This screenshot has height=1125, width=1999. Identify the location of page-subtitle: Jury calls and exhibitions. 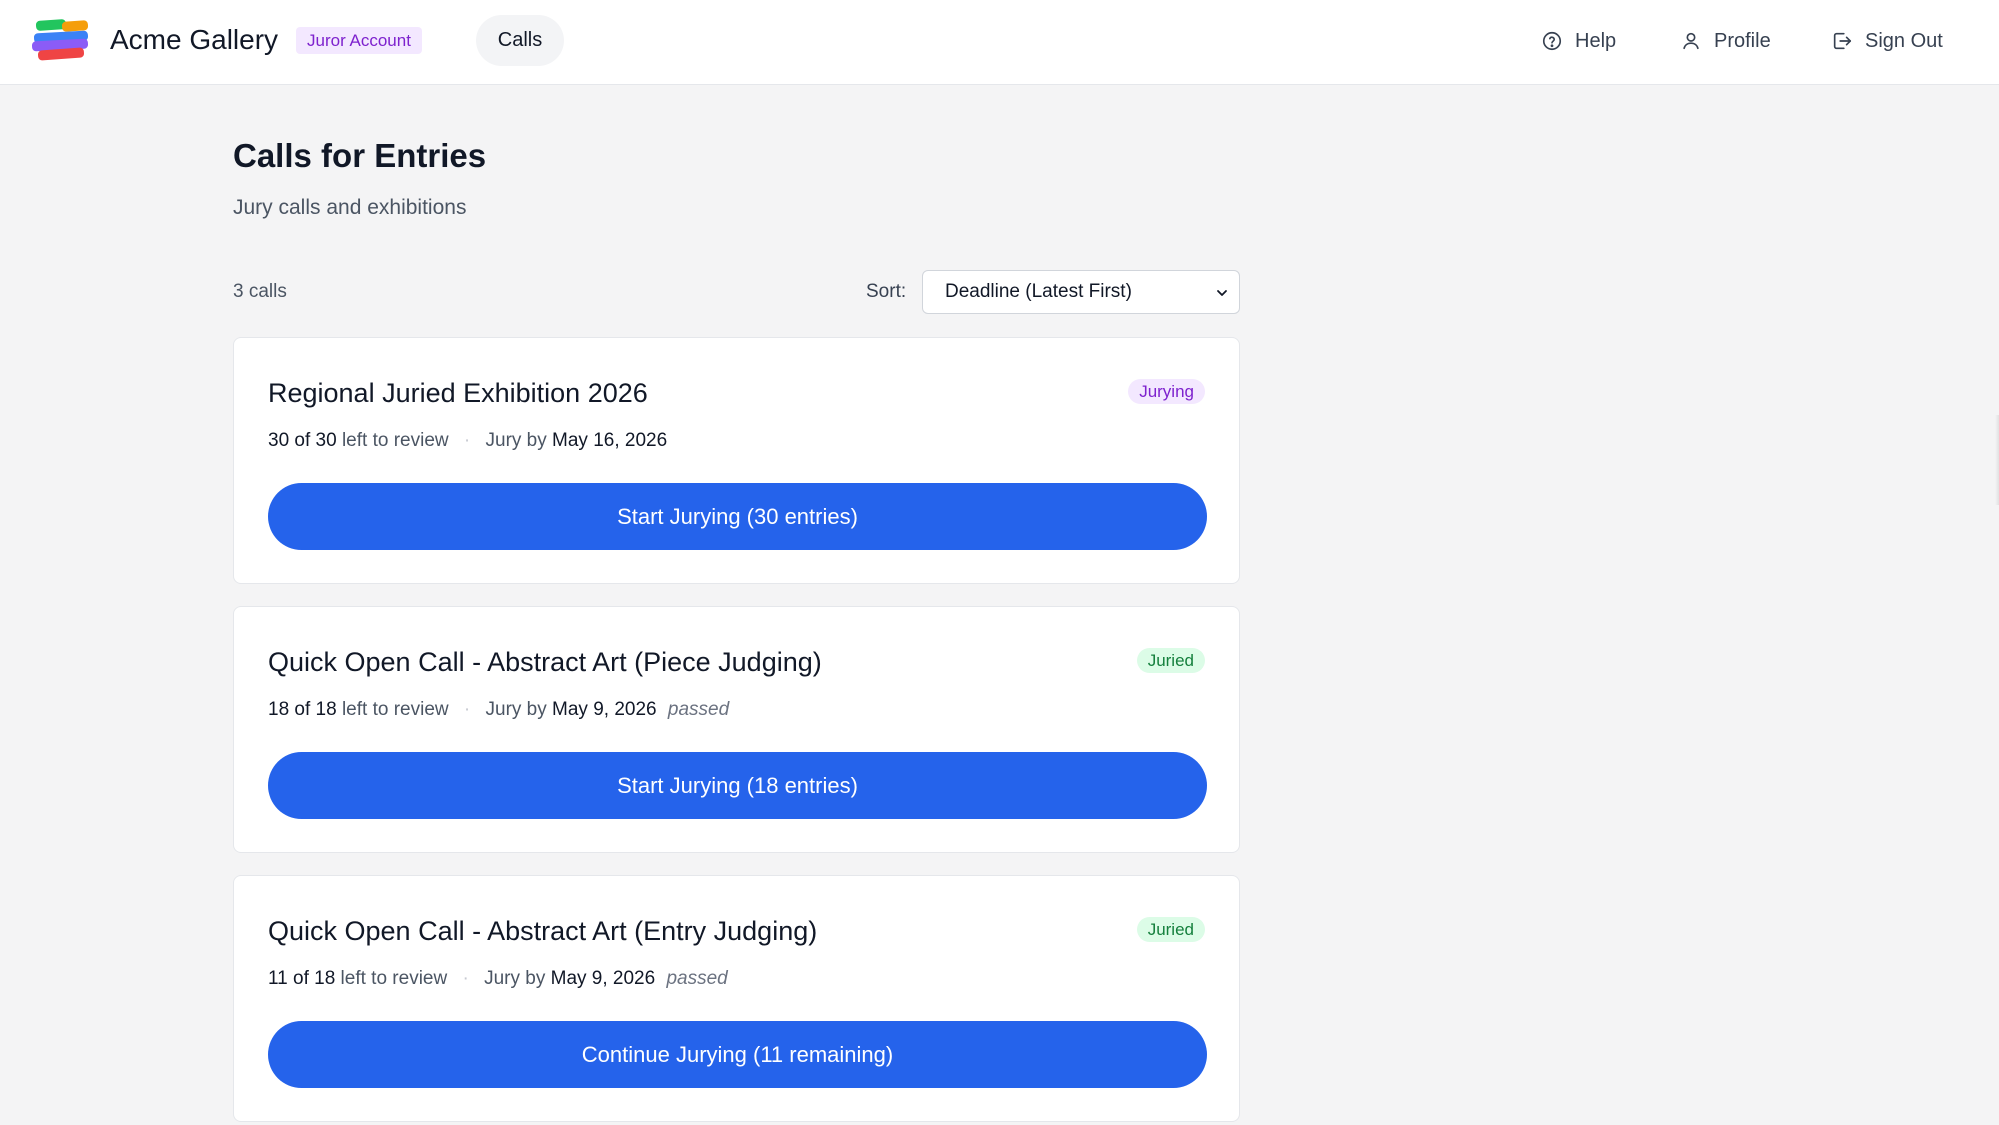
(350, 207).